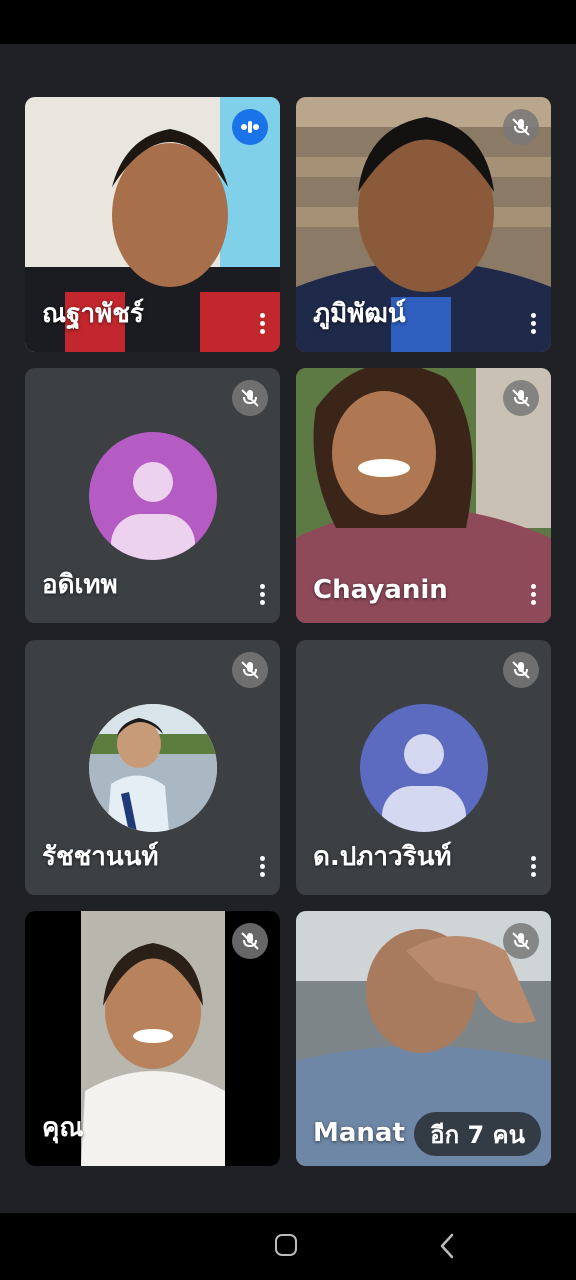 The height and width of the screenshot is (1280, 576). I want to click on participant-tile-6: ด.ปภาวรินท์, so click(423, 767).